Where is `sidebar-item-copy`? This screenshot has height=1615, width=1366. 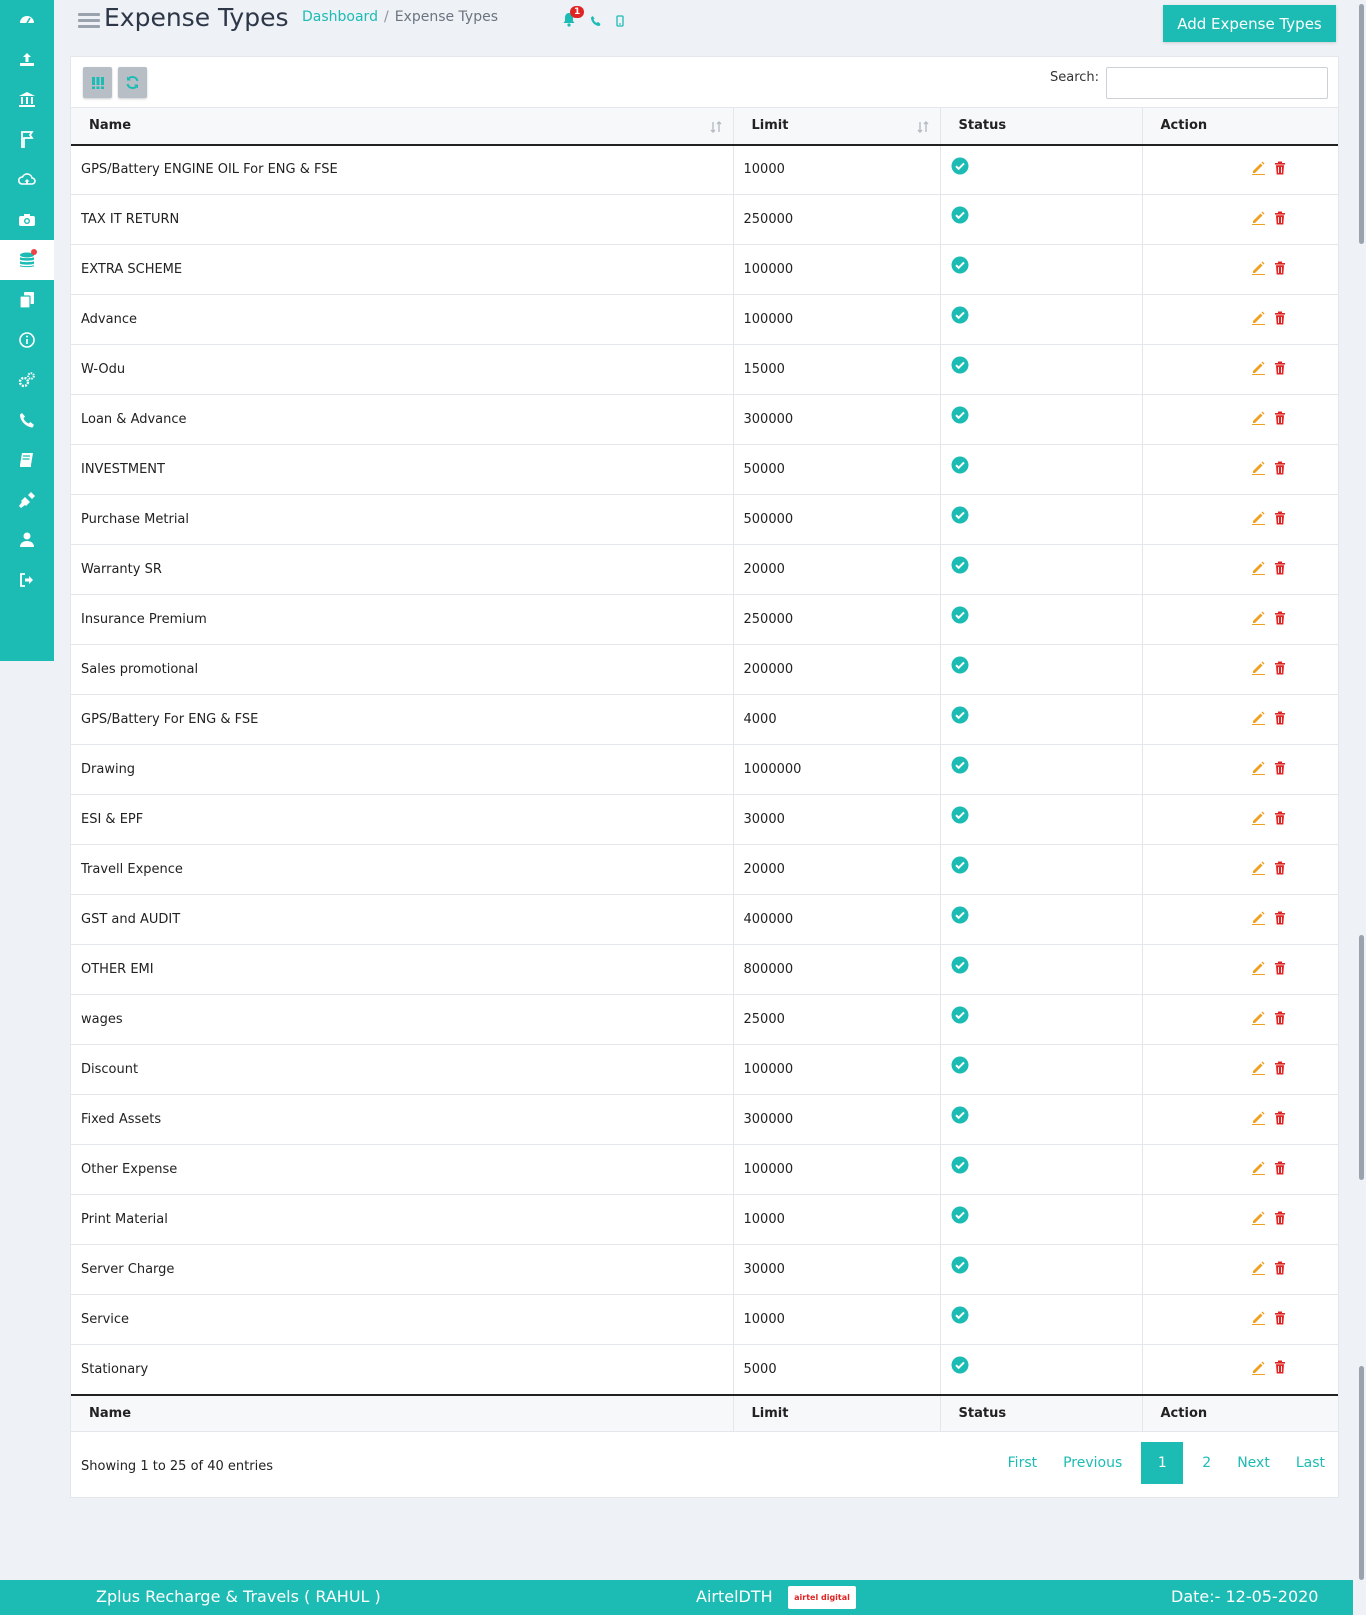 sidebar-item-copy is located at coordinates (27, 300).